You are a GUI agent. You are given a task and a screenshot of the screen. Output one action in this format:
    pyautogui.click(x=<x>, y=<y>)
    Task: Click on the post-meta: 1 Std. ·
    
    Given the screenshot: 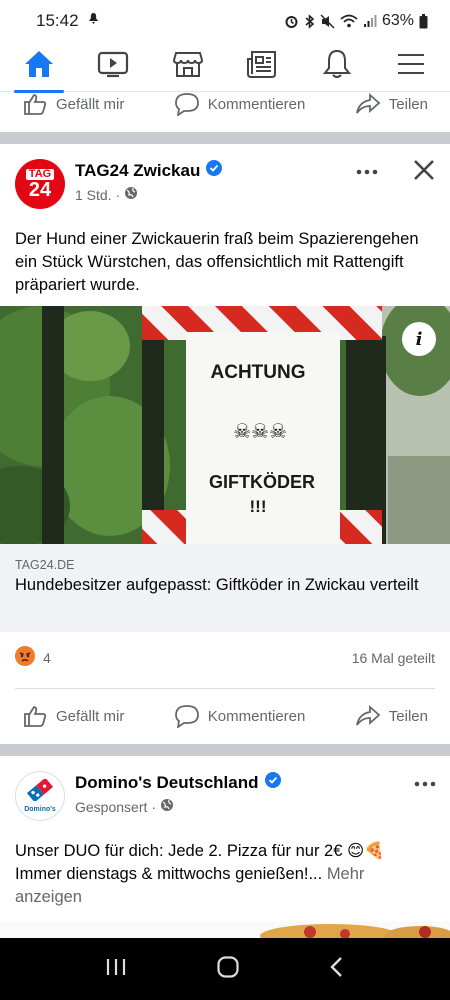 What is the action you would take?
    pyautogui.click(x=106, y=194)
    